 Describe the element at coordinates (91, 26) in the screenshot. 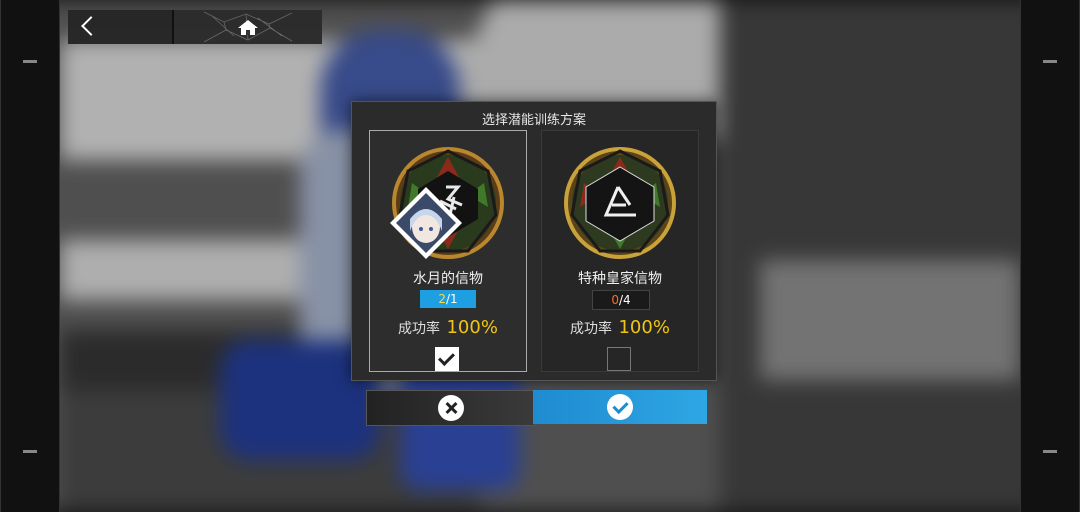

I see `chevron-left-icon` at that location.